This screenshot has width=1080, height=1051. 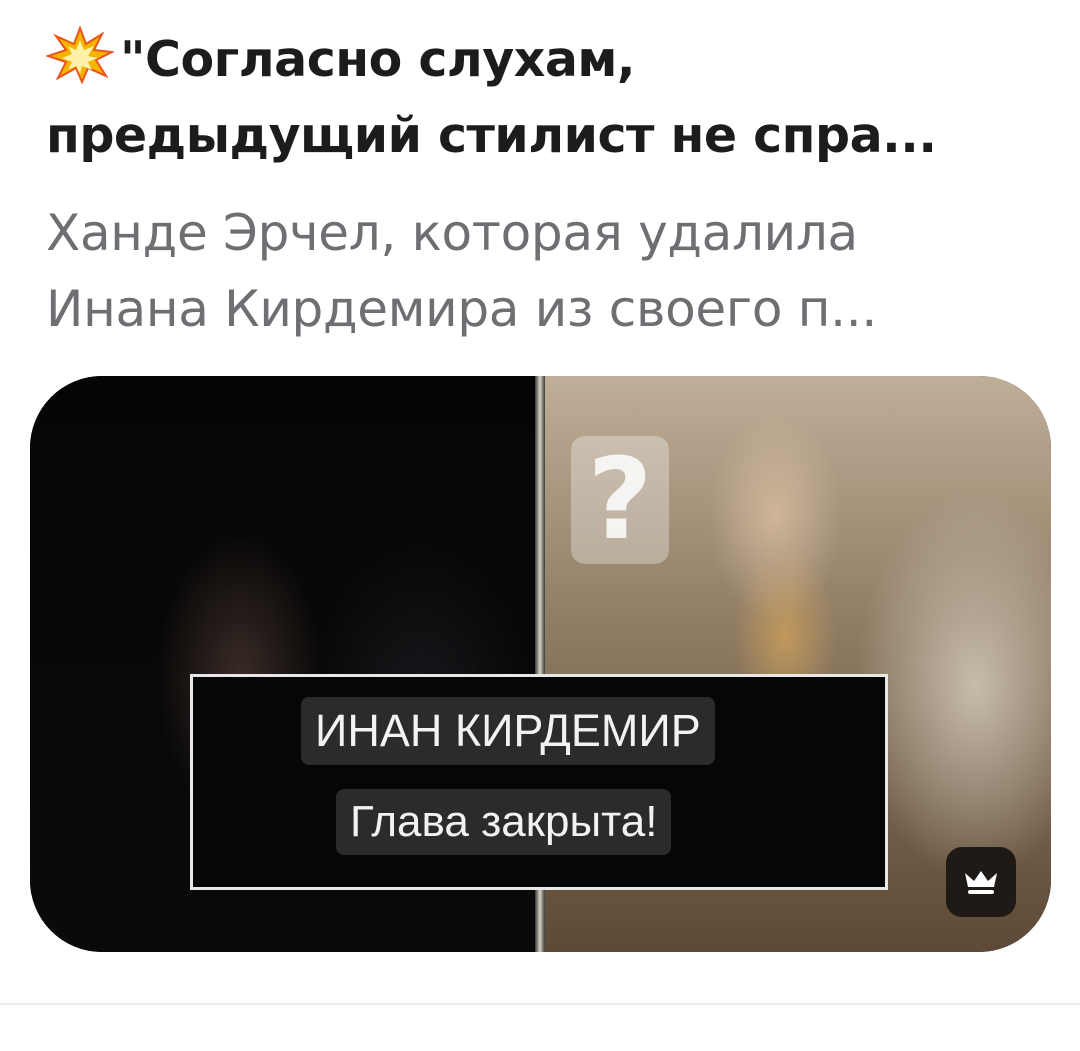 I want to click on thumbnail-caption: ИНАН КИРДЕМИР Глава закрыта!, so click(x=539, y=782).